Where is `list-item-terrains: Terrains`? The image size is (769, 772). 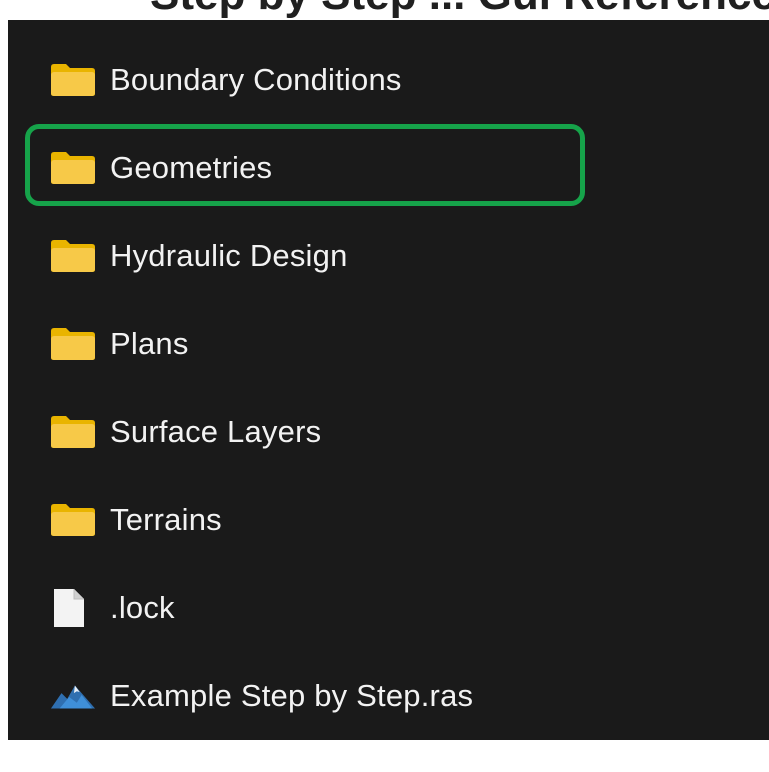
list-item-terrains: Terrains is located at coordinates (330, 520).